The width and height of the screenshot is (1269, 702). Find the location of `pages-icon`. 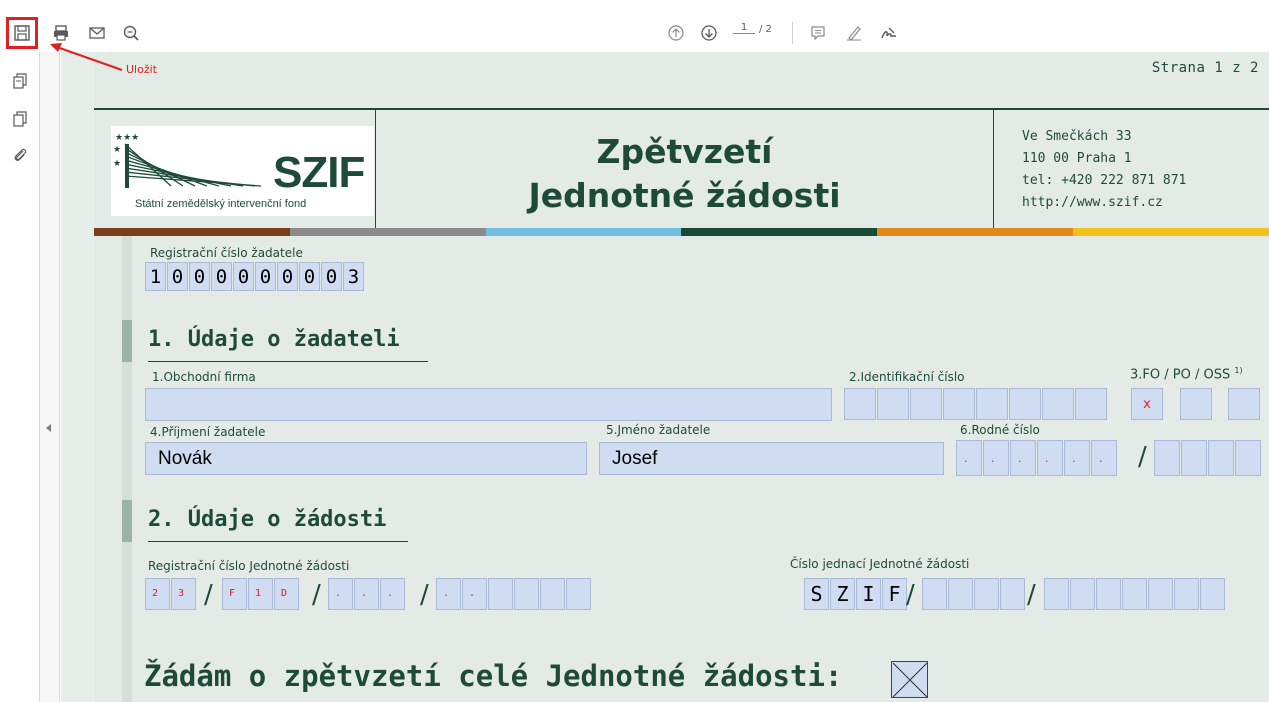

pages-icon is located at coordinates (20, 119).